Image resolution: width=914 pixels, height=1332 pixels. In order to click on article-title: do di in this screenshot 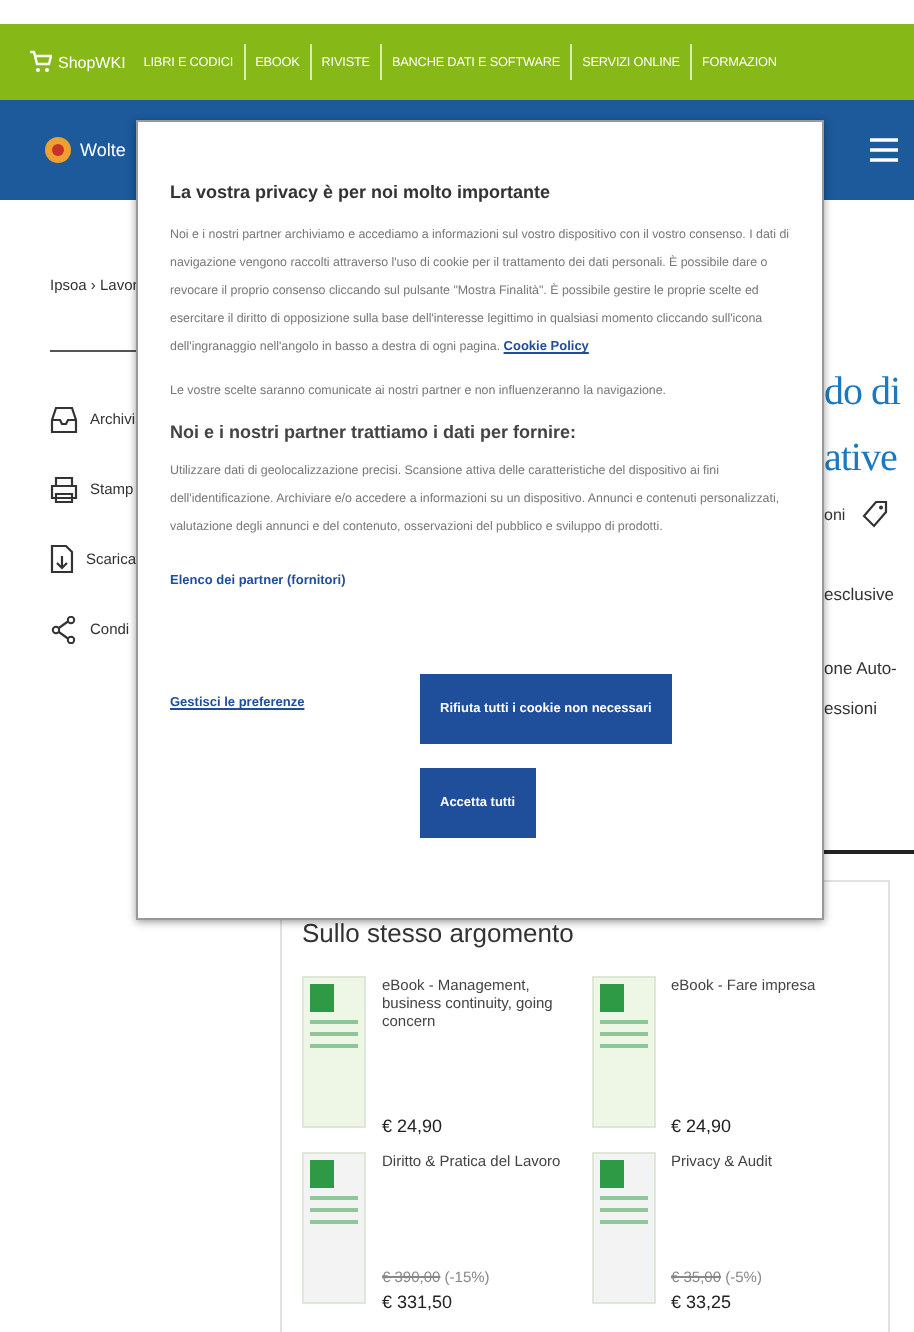, I will do `click(863, 393)`.